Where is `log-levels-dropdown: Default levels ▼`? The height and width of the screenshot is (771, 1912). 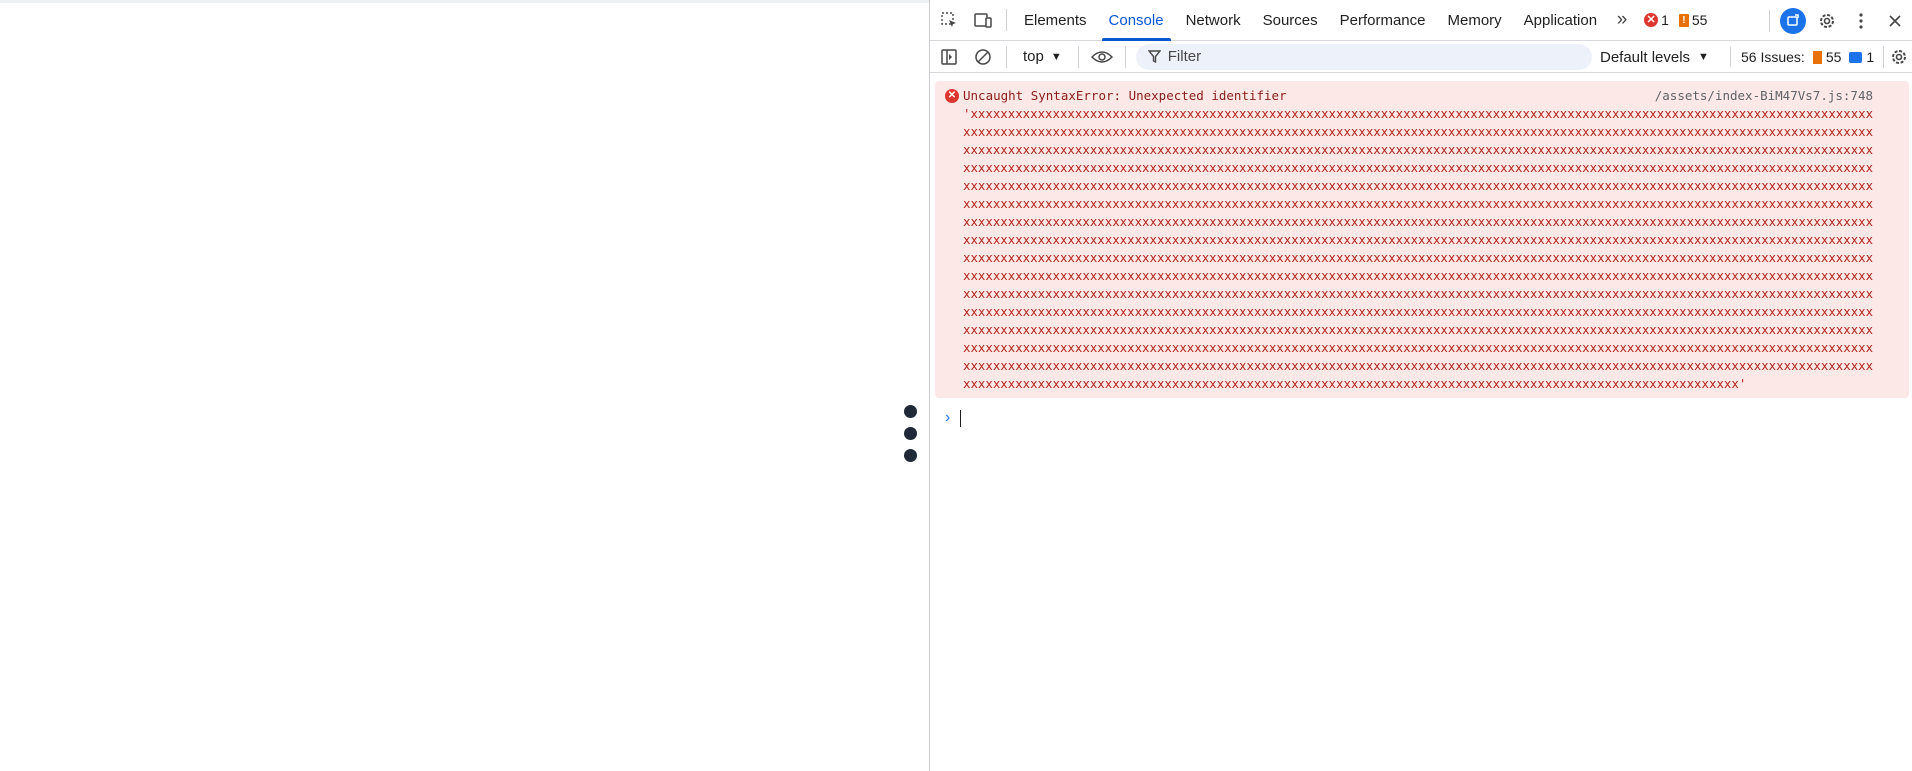 log-levels-dropdown: Default levels ▼ is located at coordinates (1654, 57).